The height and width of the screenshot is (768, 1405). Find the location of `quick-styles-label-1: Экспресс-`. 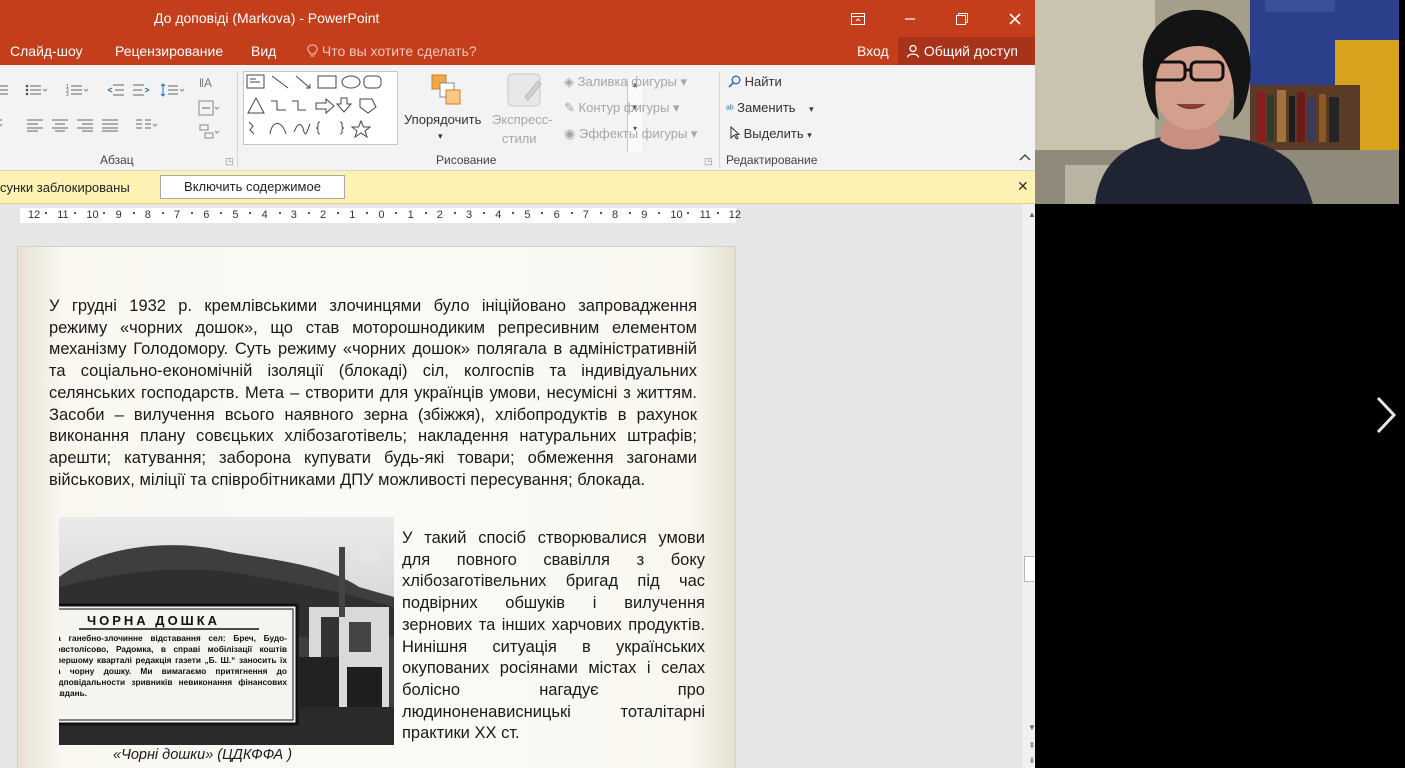

quick-styles-label-1: Экспресс- is located at coordinates (522, 119).